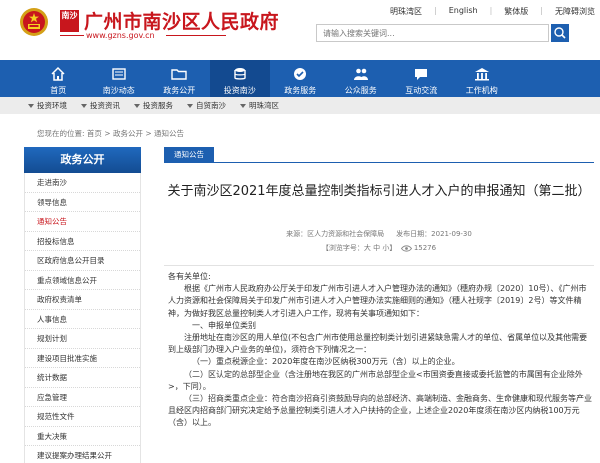  Describe the element at coordinates (72, 35) in the screenshot. I see `url-divider-left` at that location.